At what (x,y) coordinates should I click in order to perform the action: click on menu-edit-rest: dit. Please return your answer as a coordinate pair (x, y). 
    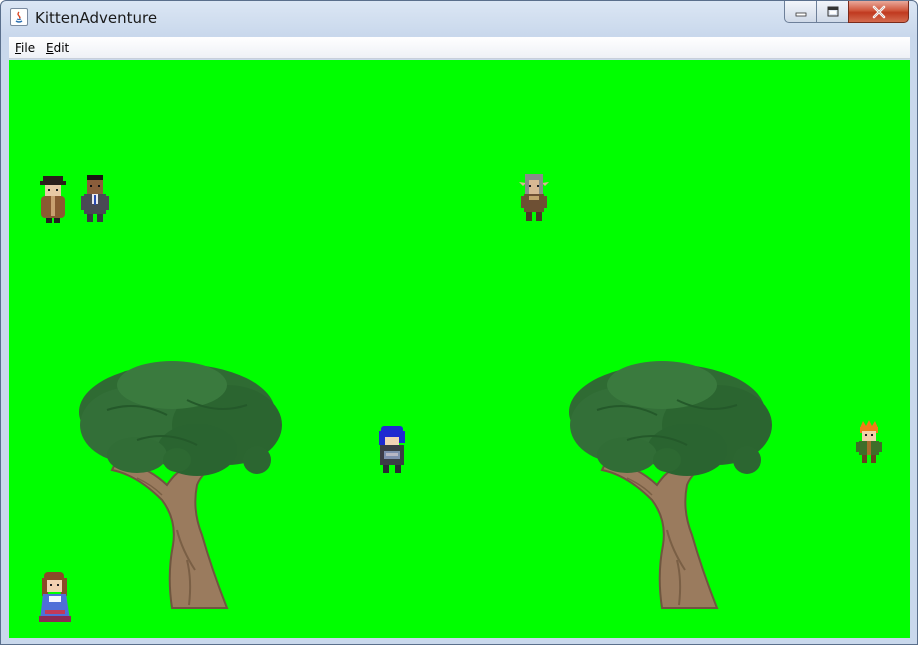
    Looking at the image, I should click on (61, 48).